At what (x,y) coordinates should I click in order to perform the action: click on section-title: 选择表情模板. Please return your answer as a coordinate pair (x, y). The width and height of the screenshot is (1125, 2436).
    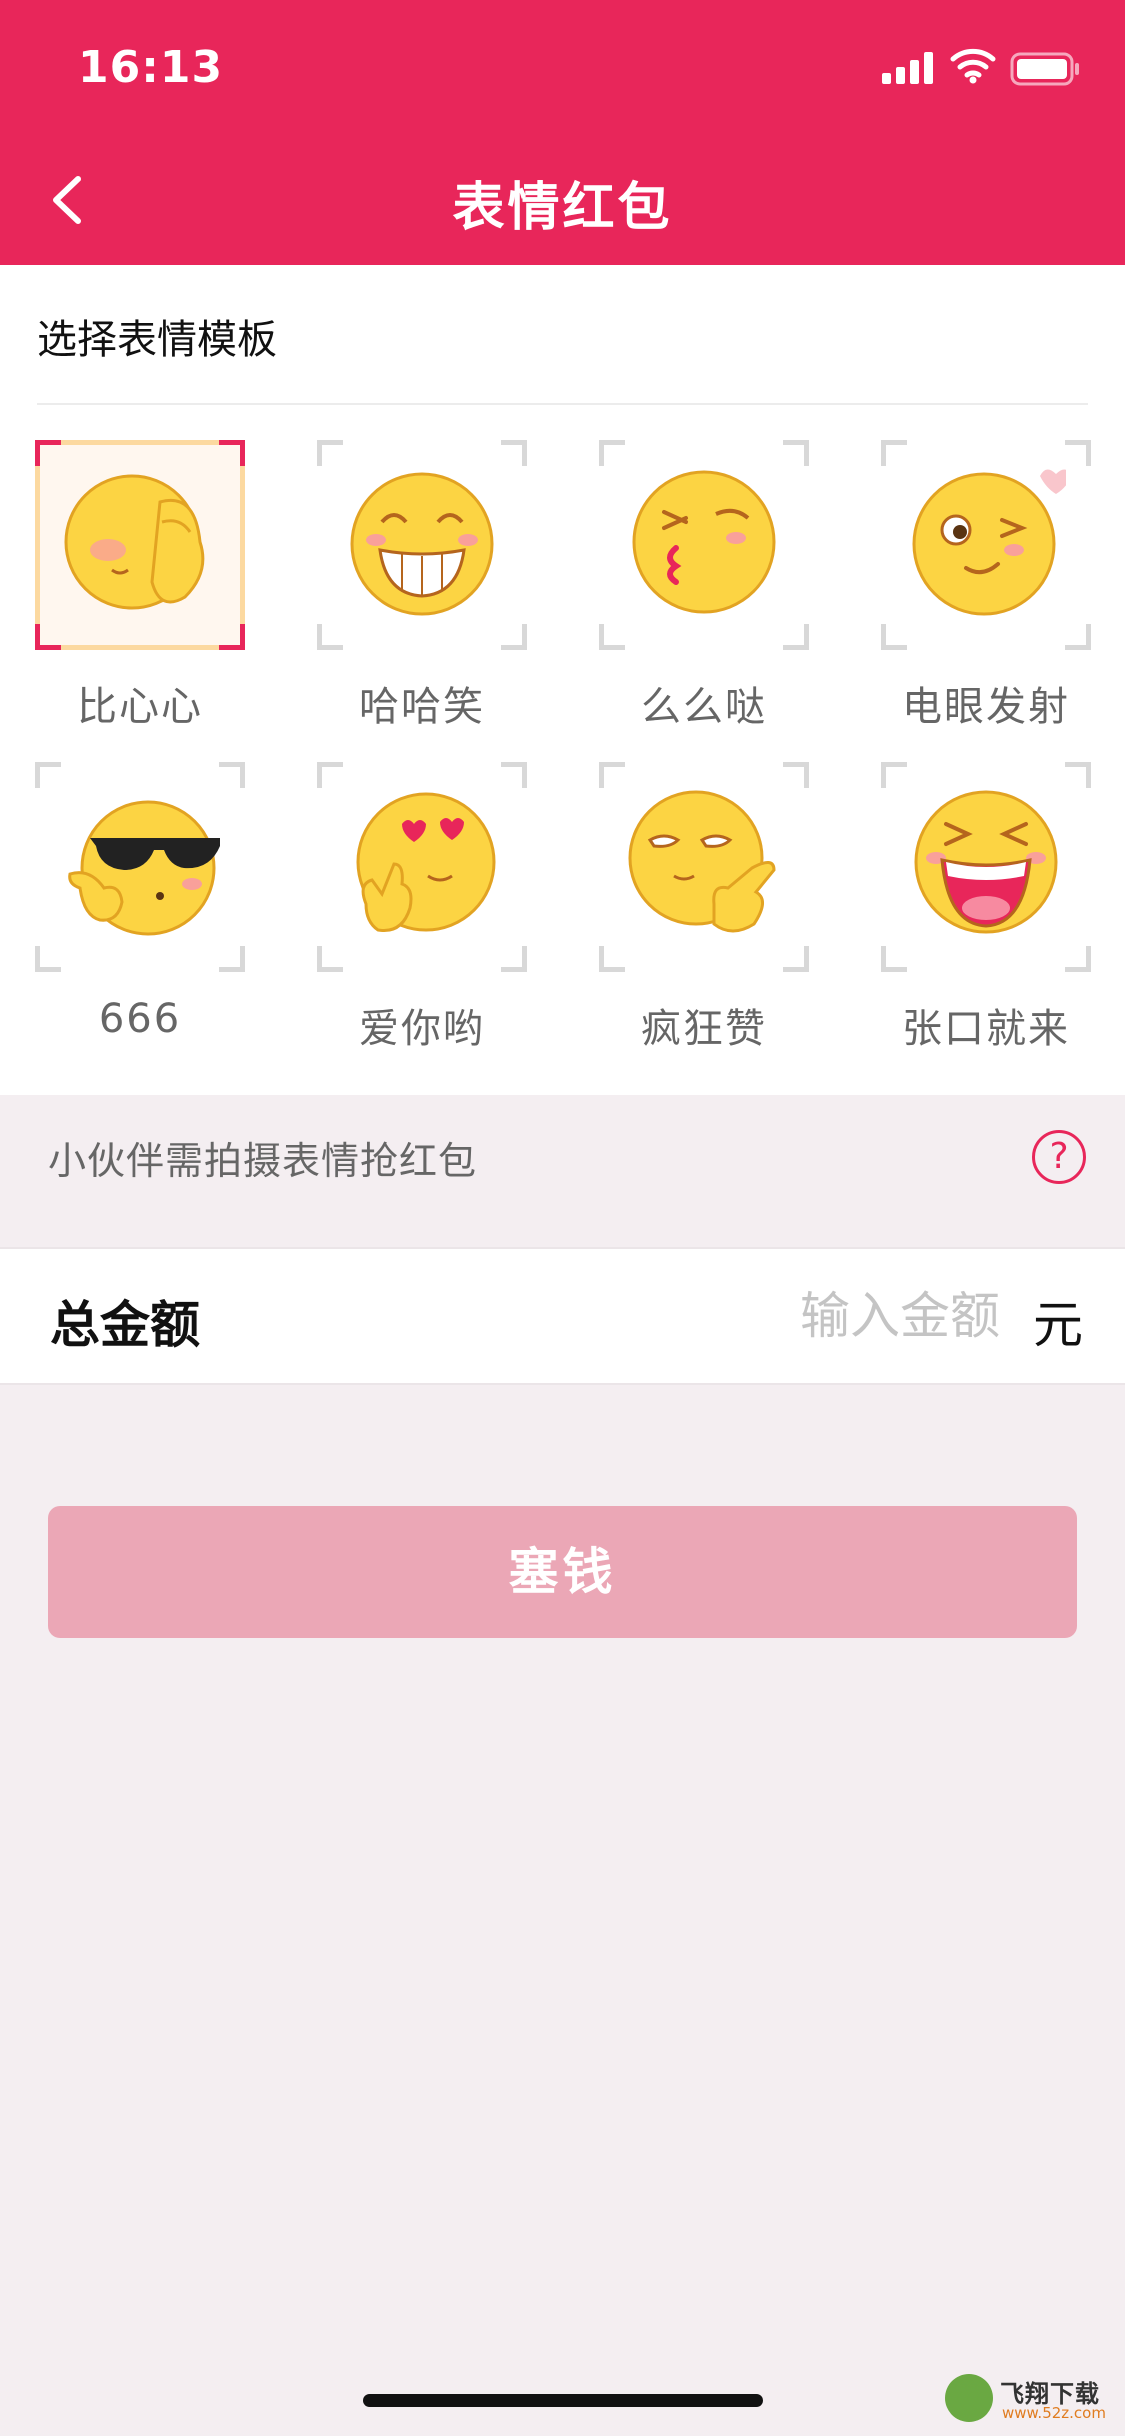
    Looking at the image, I should click on (157, 340).